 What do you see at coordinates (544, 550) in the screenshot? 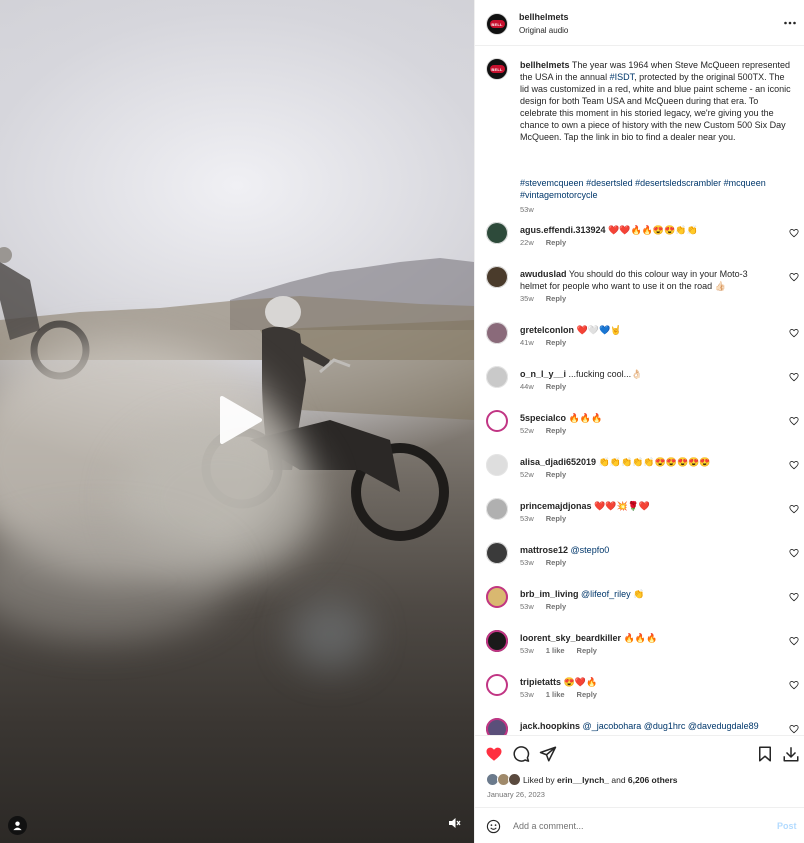
I see `comment-username: mattrose12` at bounding box center [544, 550].